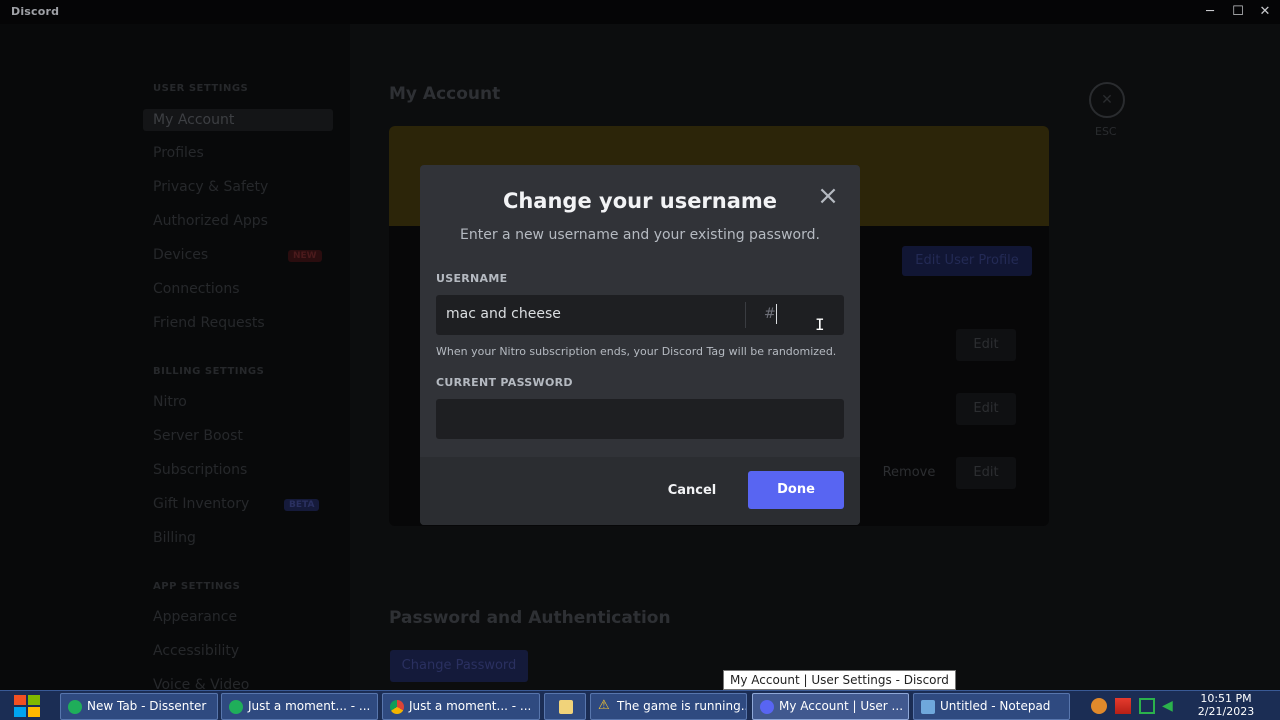 Image resolution: width=1280 pixels, height=720 pixels. Describe the element at coordinates (302, 505) in the screenshot. I see `beta-badge: BETA` at that location.